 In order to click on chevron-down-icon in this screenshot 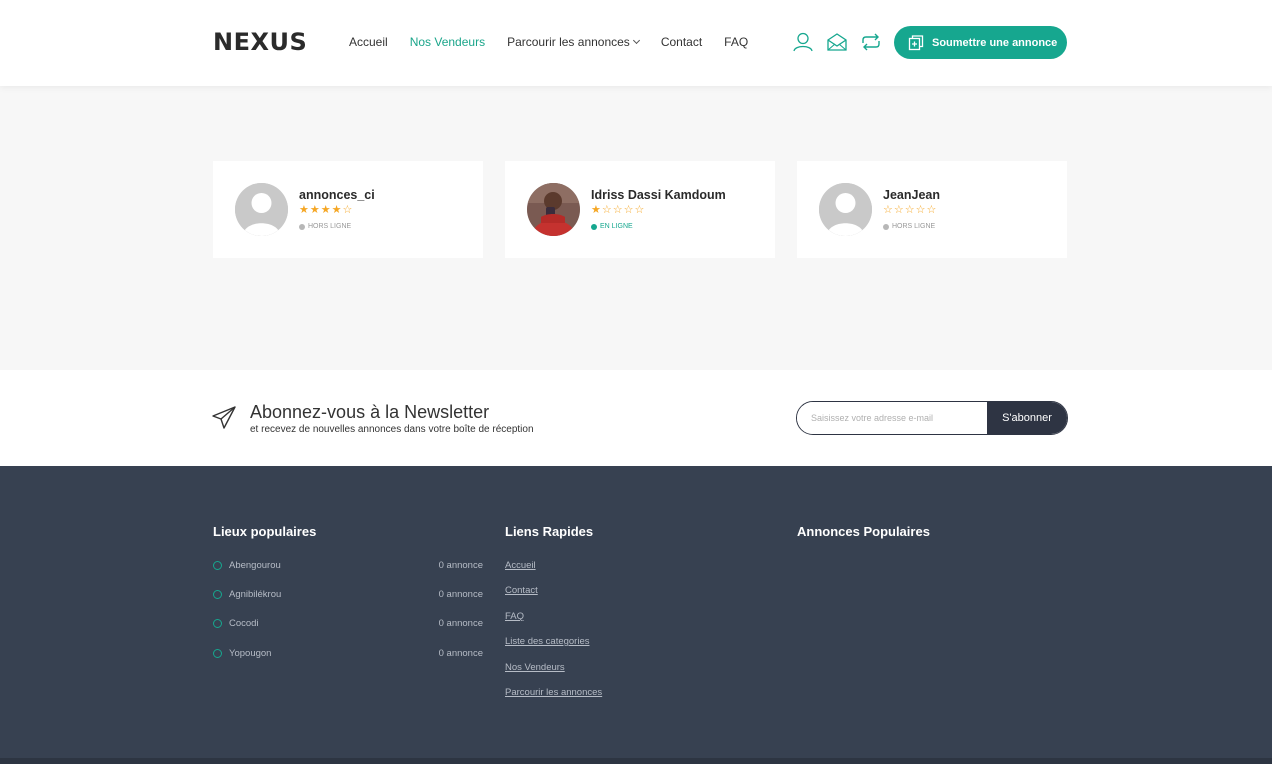, I will do `click(636, 40)`.